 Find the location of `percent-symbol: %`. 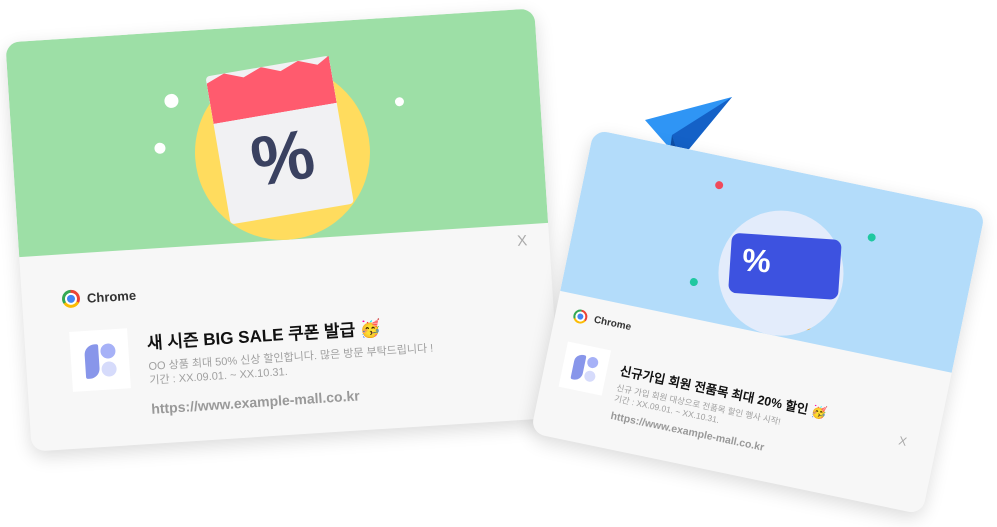

percent-symbol: % is located at coordinates (756, 260).